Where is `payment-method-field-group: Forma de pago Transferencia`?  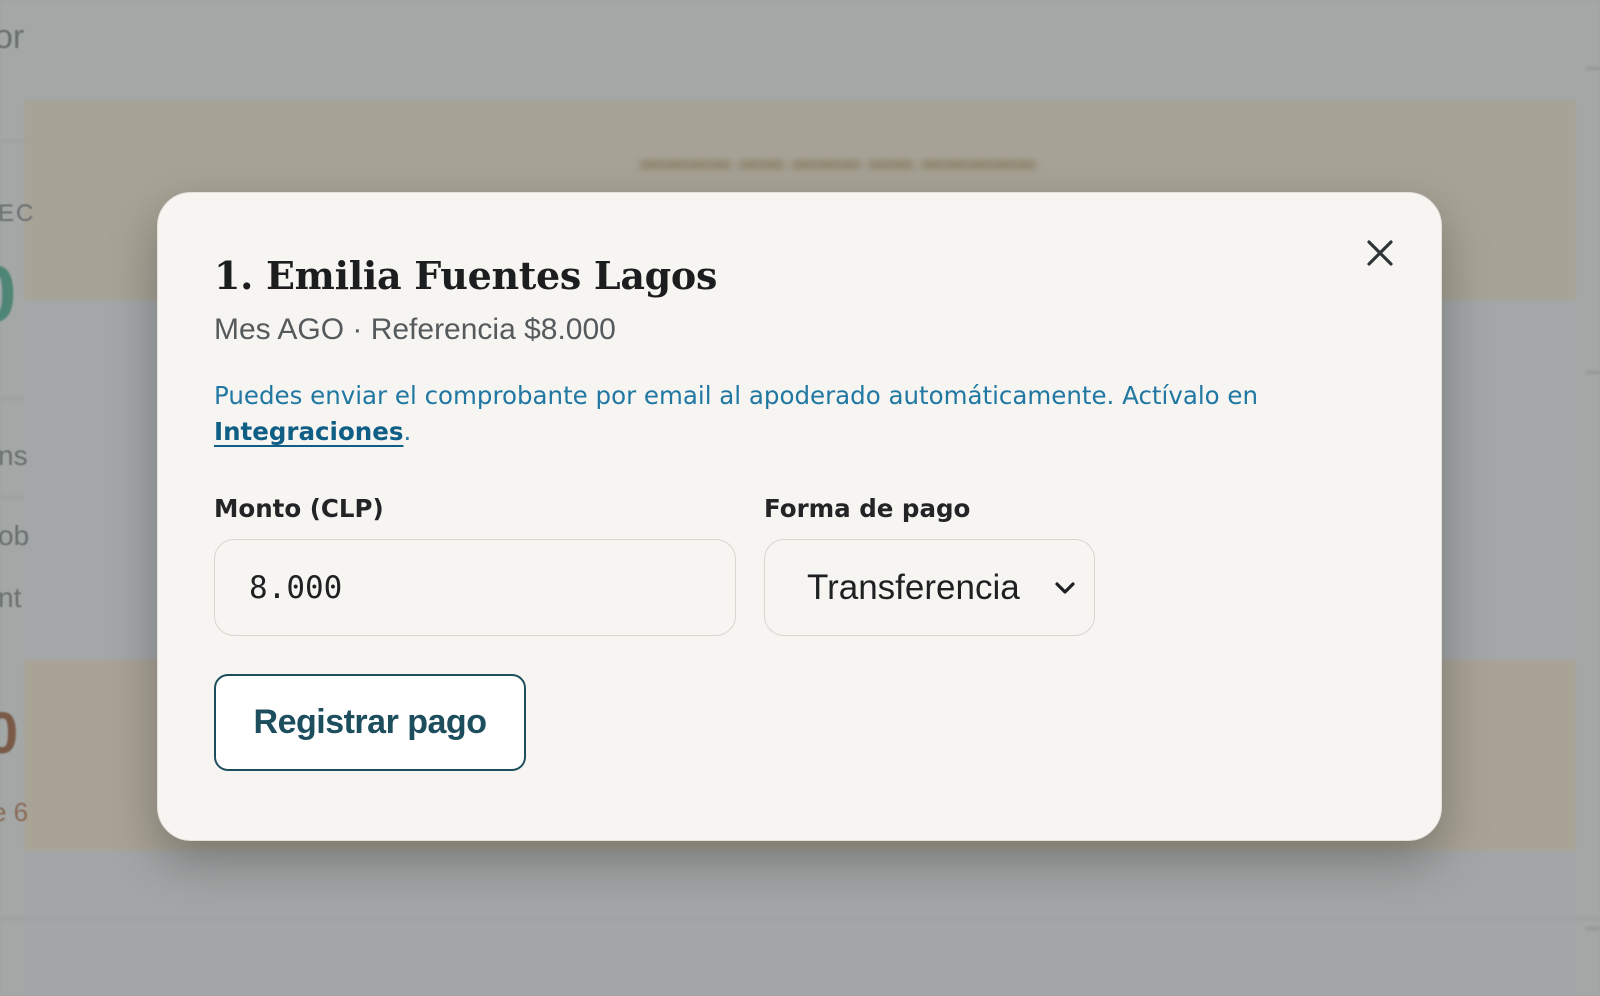
payment-method-field-group: Forma de pago Transferencia is located at coordinates (929, 564).